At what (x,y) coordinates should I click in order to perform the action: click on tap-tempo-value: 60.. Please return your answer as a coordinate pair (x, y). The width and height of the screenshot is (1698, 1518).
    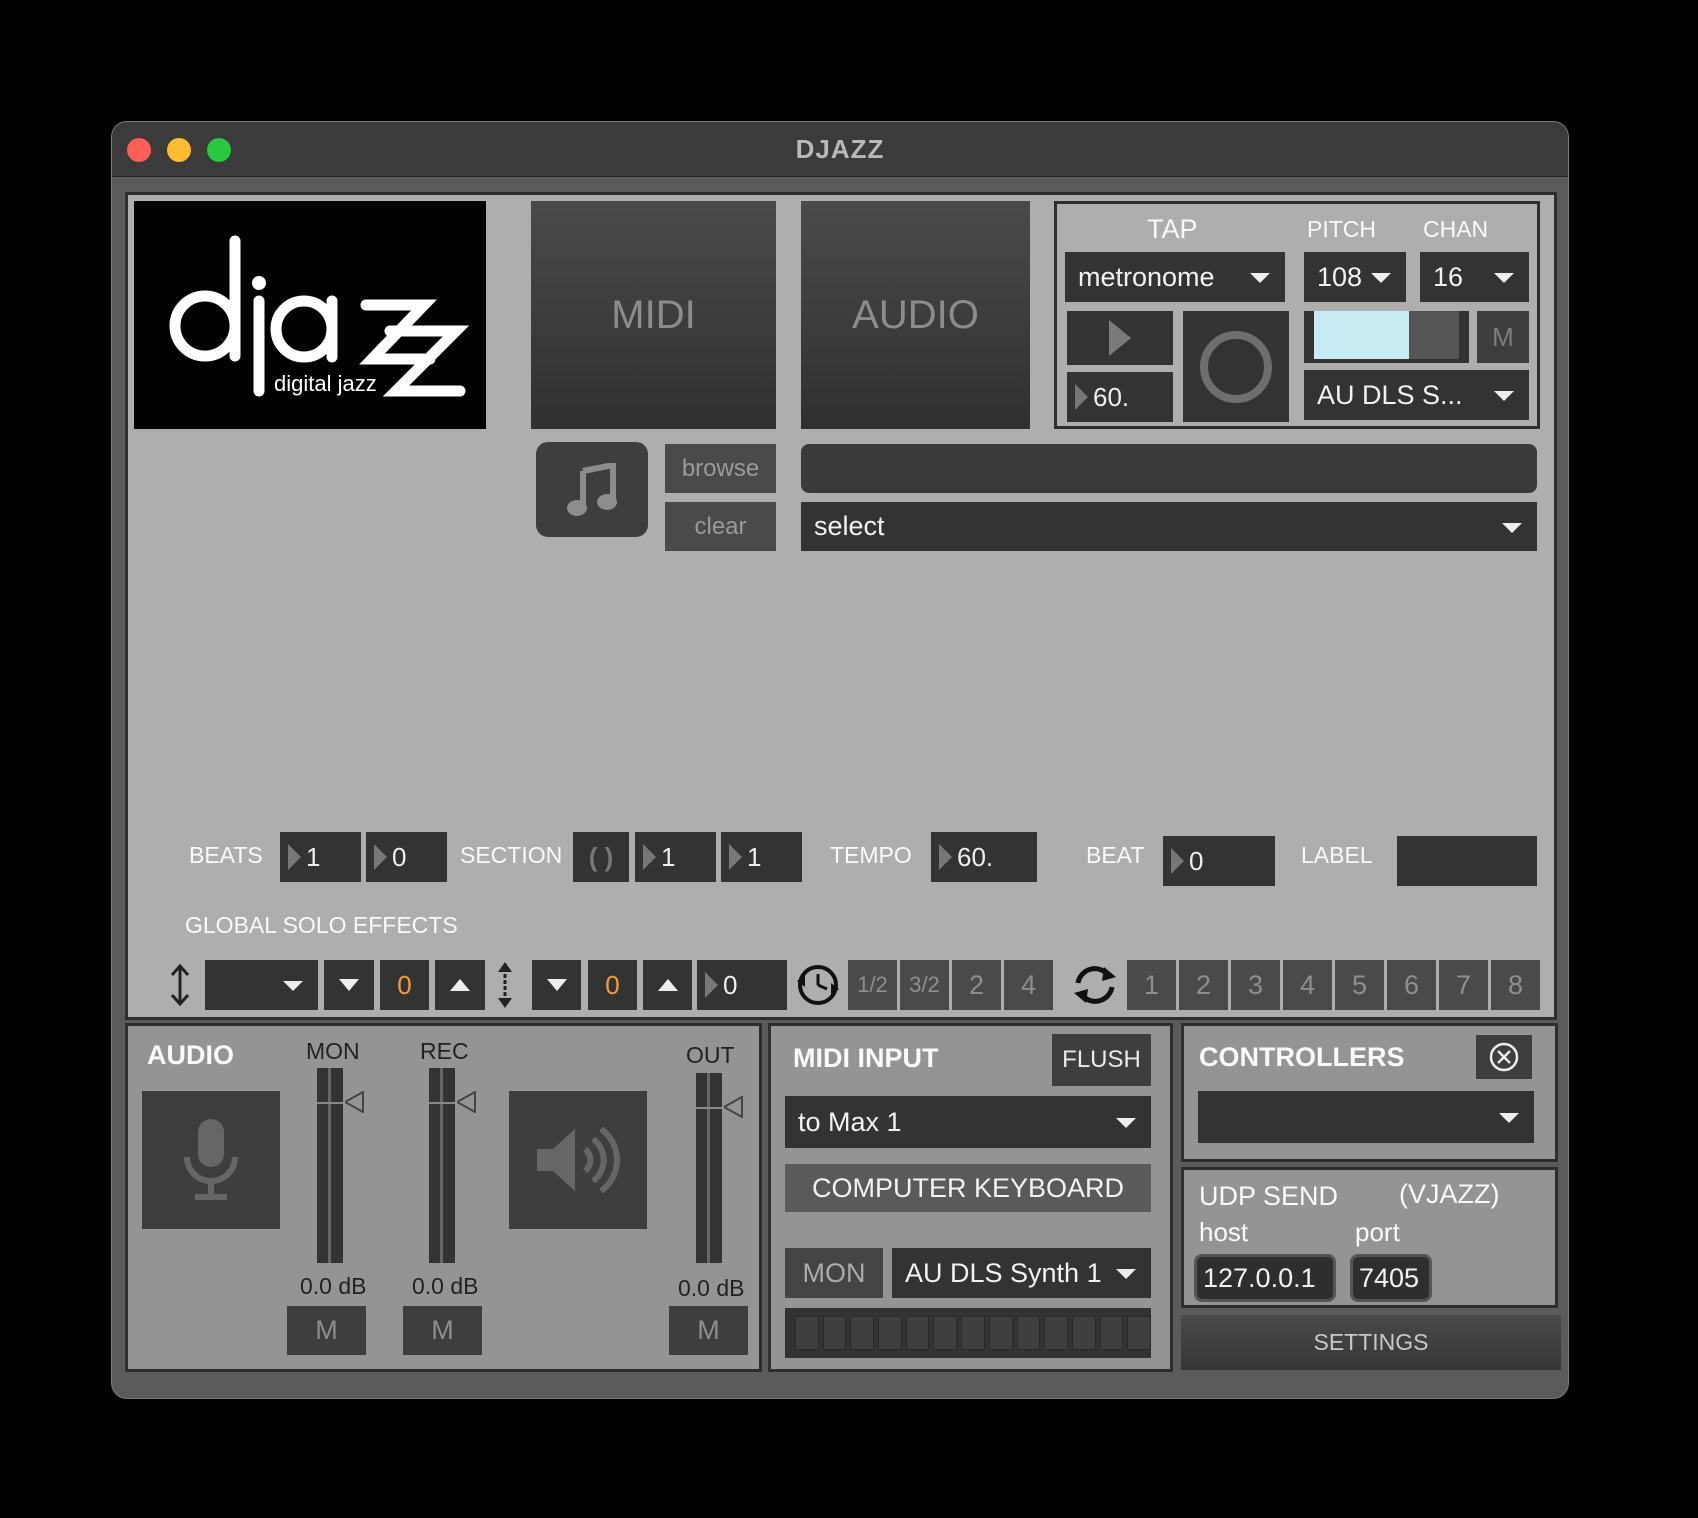
    Looking at the image, I should click on (1111, 396).